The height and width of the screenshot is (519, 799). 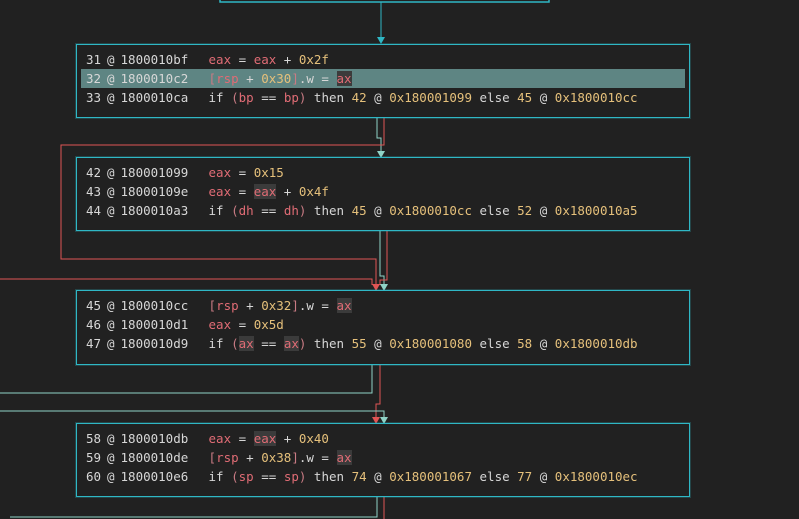 I want to click on instruction-address: 1800010d1, so click(x=154, y=324).